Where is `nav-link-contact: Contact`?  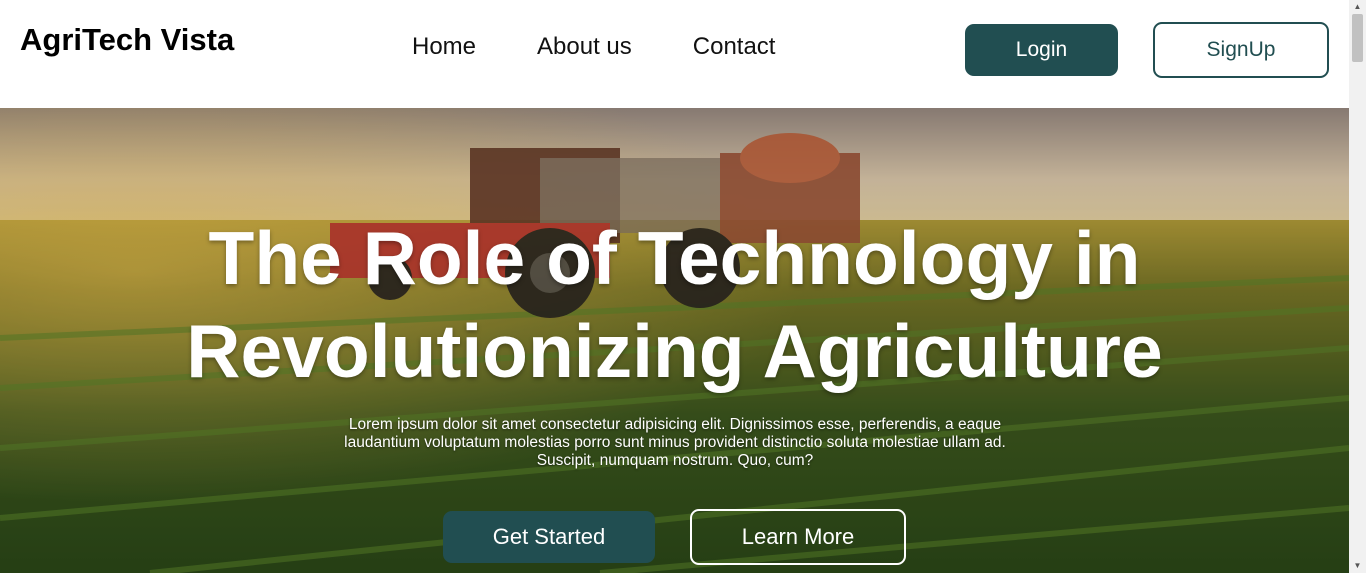
nav-link-contact: Contact is located at coordinates (734, 47).